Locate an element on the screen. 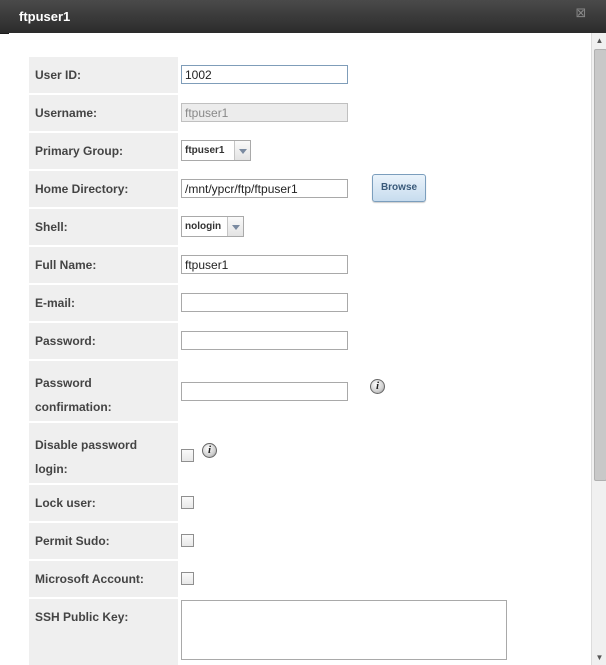 Image resolution: width=606 pixels, height=665 pixels. lock-user-label: Lock user: is located at coordinates (103, 503).